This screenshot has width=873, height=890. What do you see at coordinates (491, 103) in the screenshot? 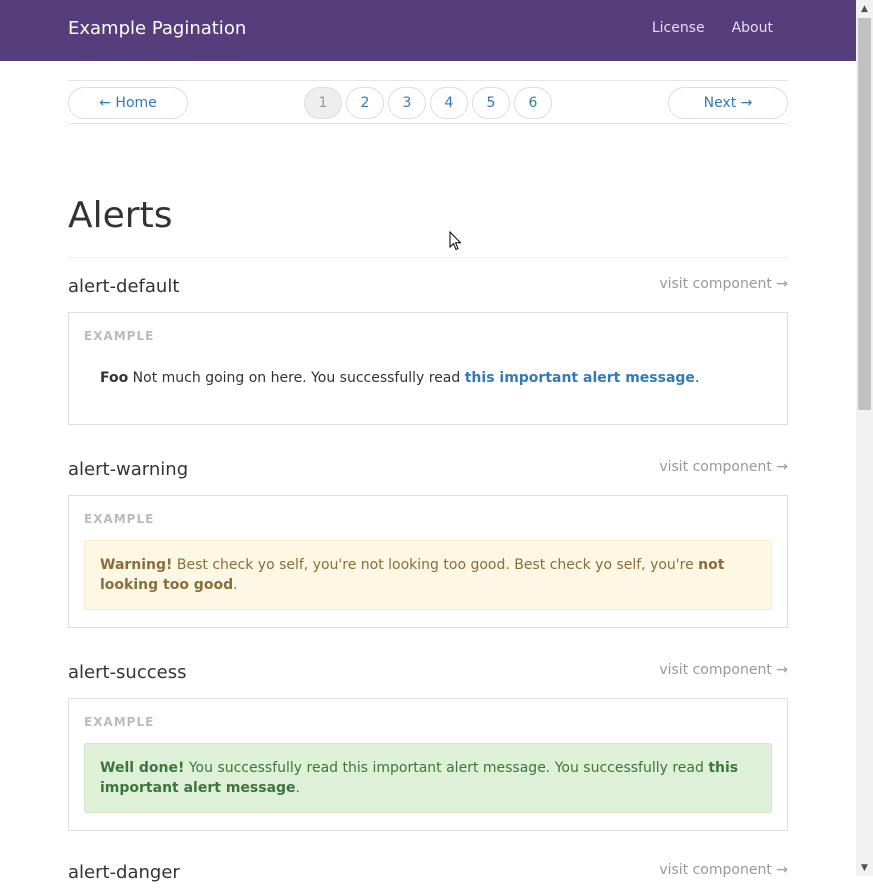
I see `page-5-button: 5` at bounding box center [491, 103].